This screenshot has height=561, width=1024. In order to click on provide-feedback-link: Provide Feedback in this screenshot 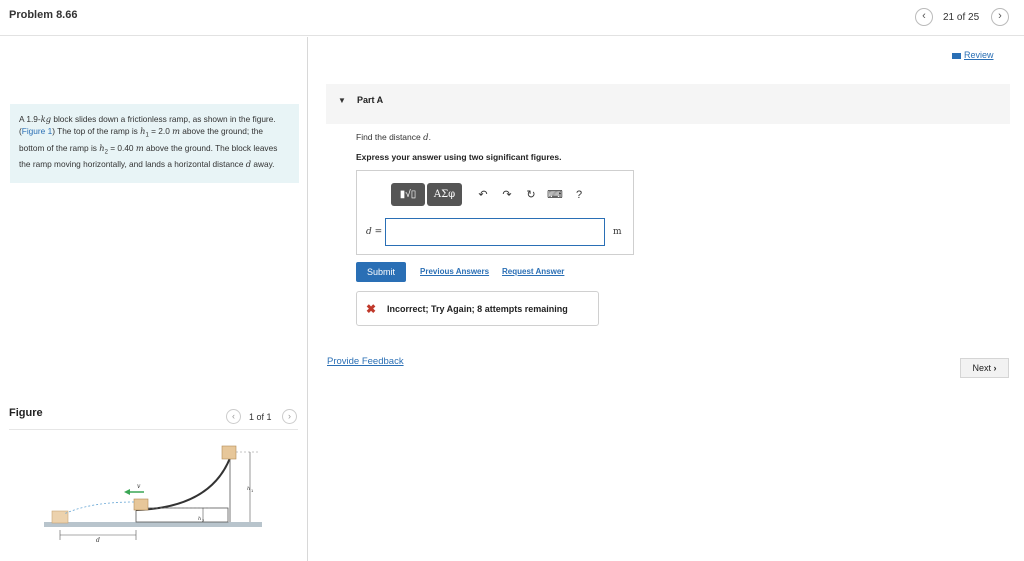, I will do `click(365, 361)`.